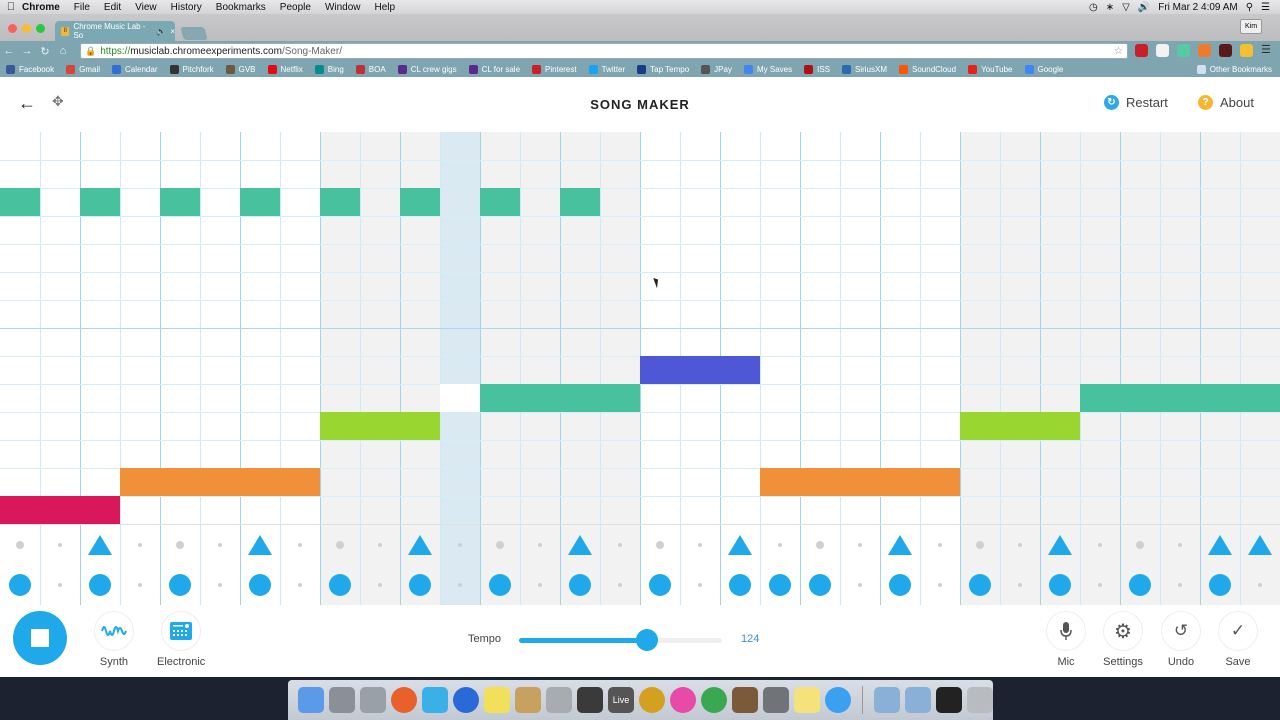 The width and height of the screenshot is (1280, 720). What do you see at coordinates (181, 639) in the screenshot?
I see `percussion-button: Electronic` at bounding box center [181, 639].